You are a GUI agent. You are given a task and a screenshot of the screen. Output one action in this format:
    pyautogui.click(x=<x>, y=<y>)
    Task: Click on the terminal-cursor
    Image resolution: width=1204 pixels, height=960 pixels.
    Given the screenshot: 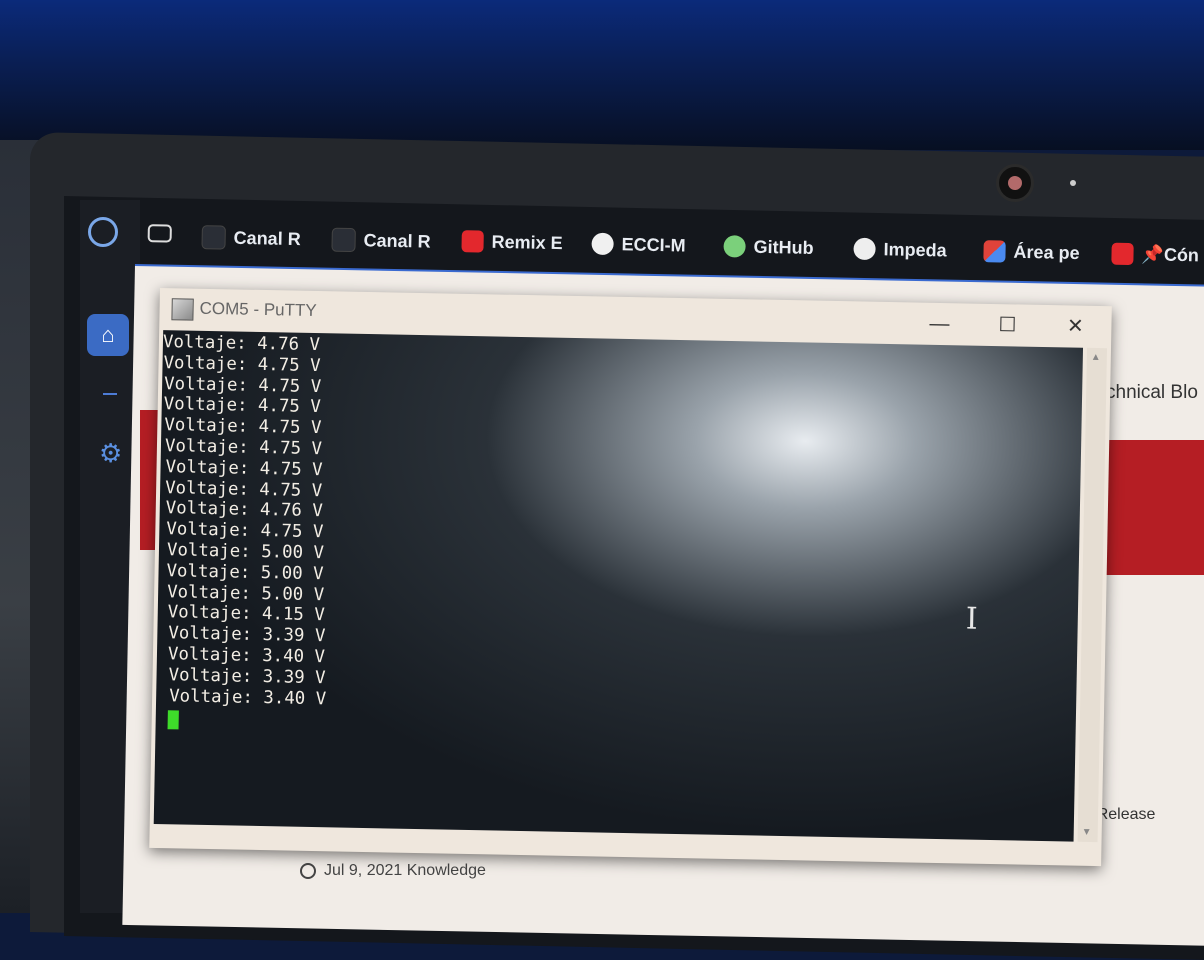 What is the action you would take?
    pyautogui.click(x=173, y=720)
    